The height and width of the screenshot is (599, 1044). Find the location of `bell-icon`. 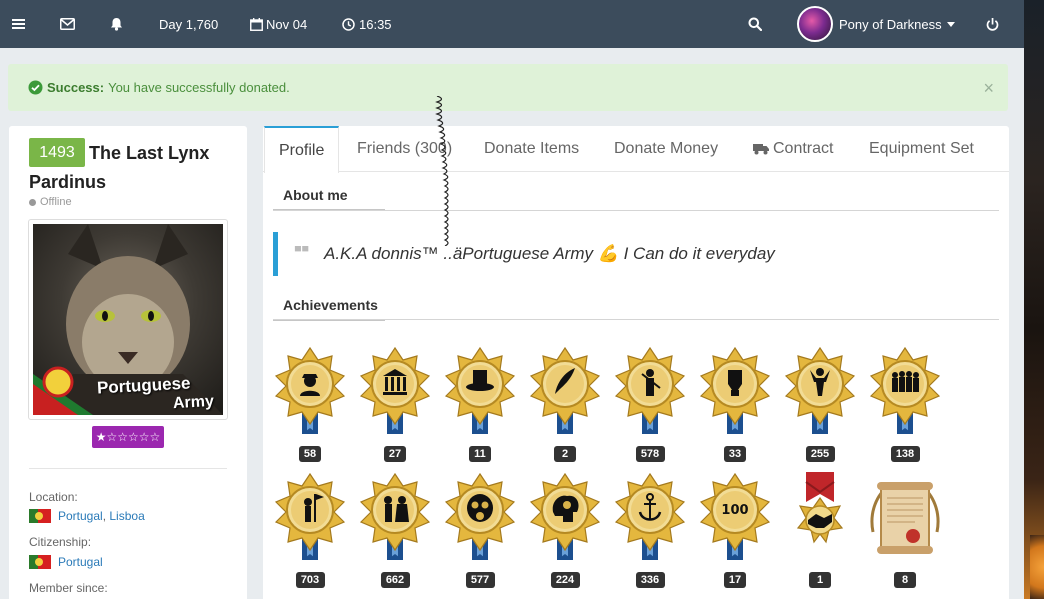

bell-icon is located at coordinates (116, 24).